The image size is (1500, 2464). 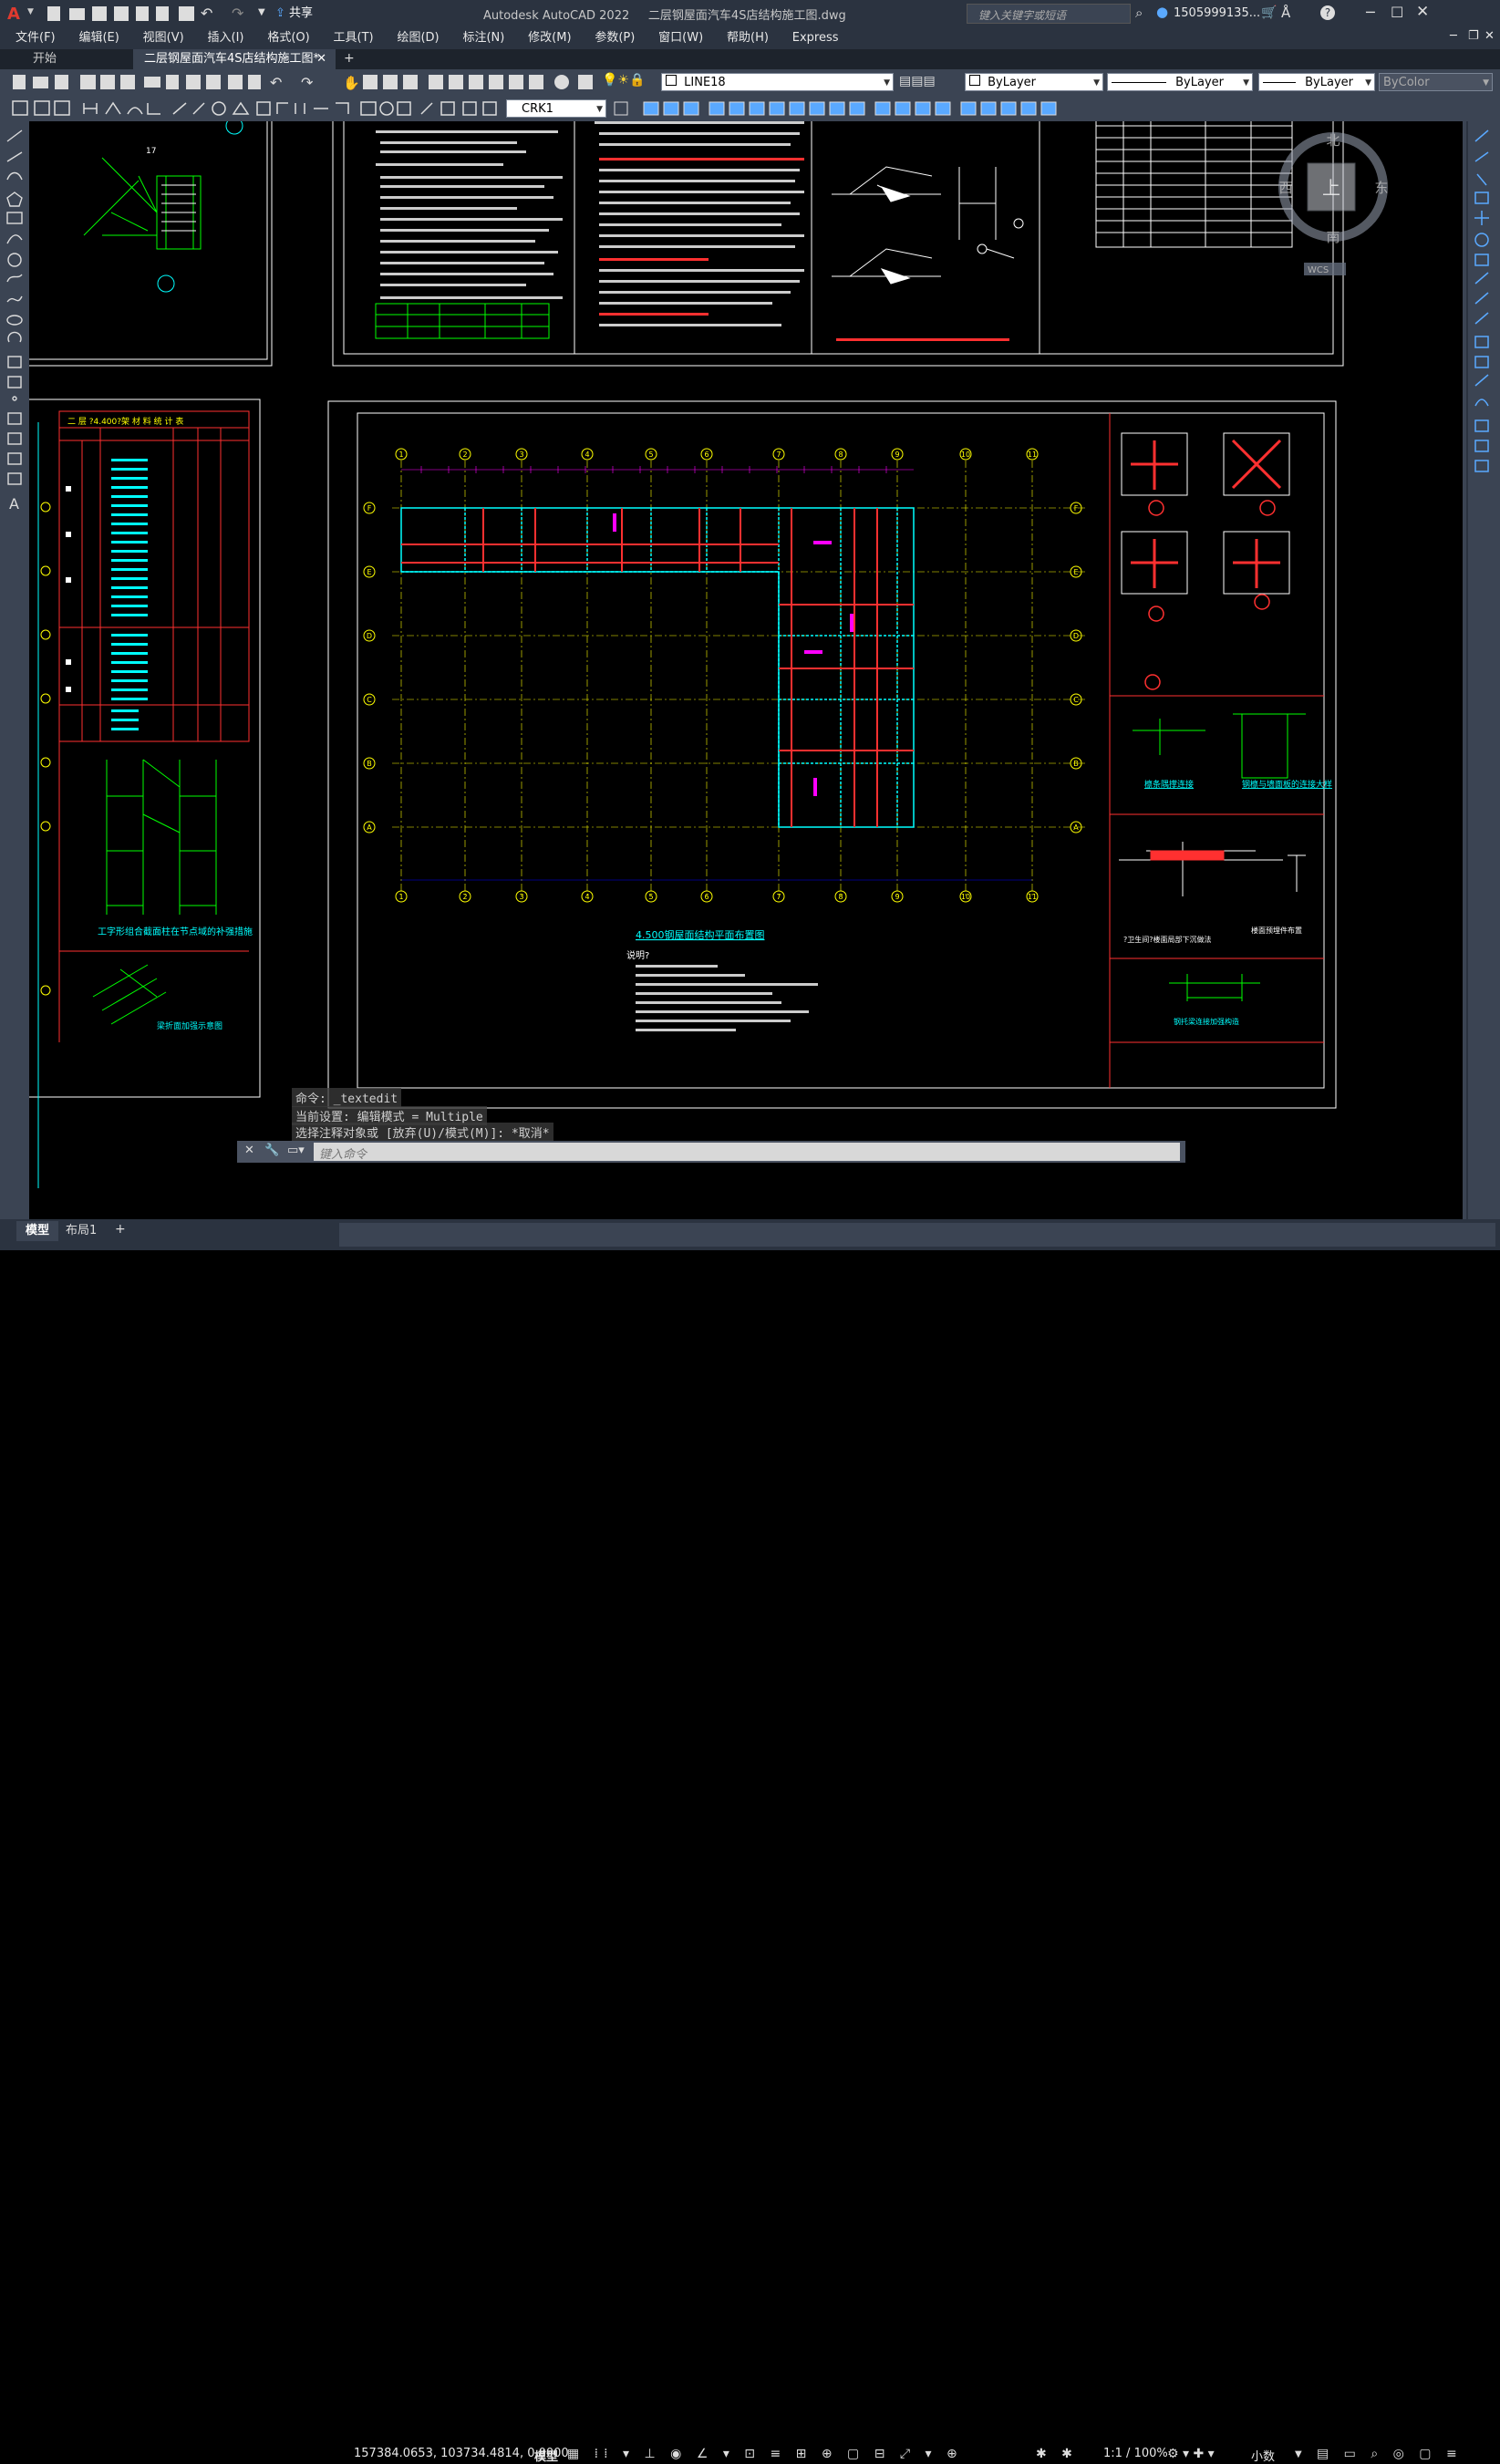 I want to click on left-axis-bubbles, so click(x=44, y=805).